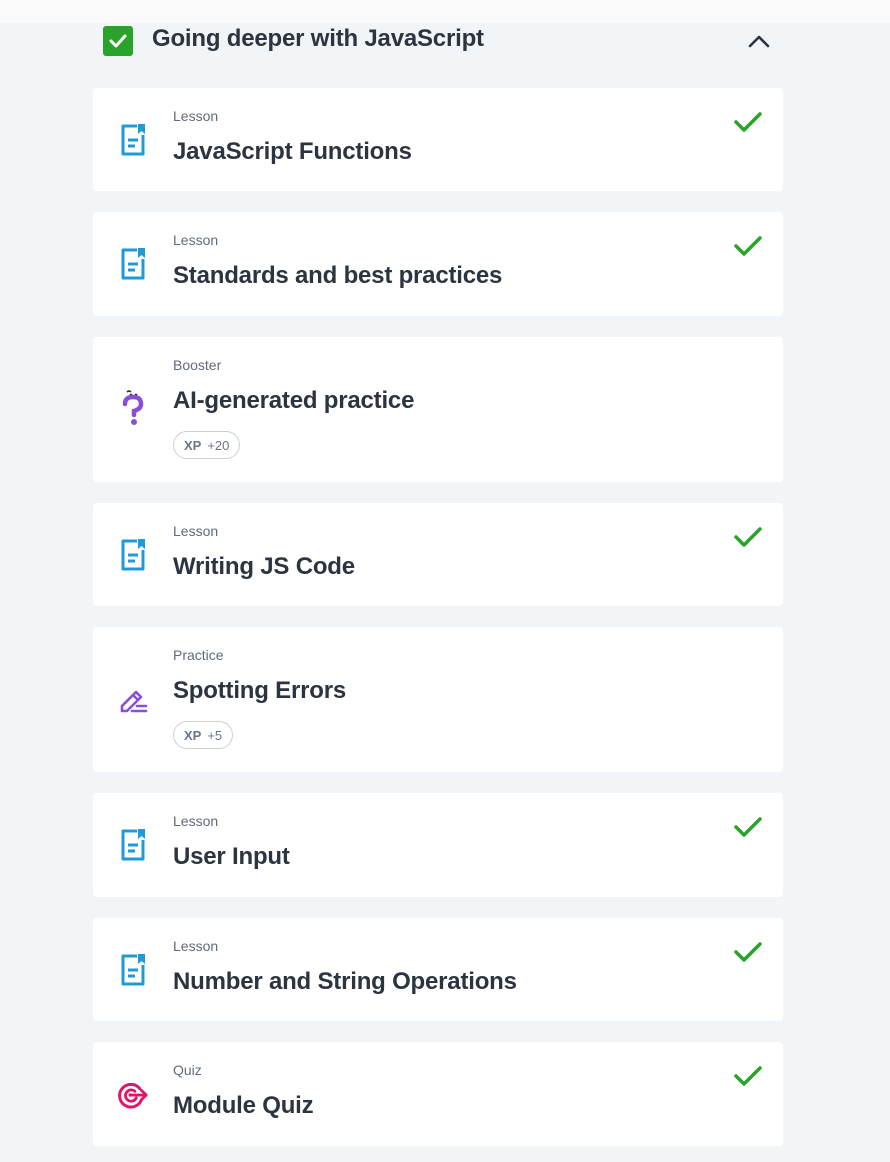  I want to click on item-title: User Input, so click(231, 856).